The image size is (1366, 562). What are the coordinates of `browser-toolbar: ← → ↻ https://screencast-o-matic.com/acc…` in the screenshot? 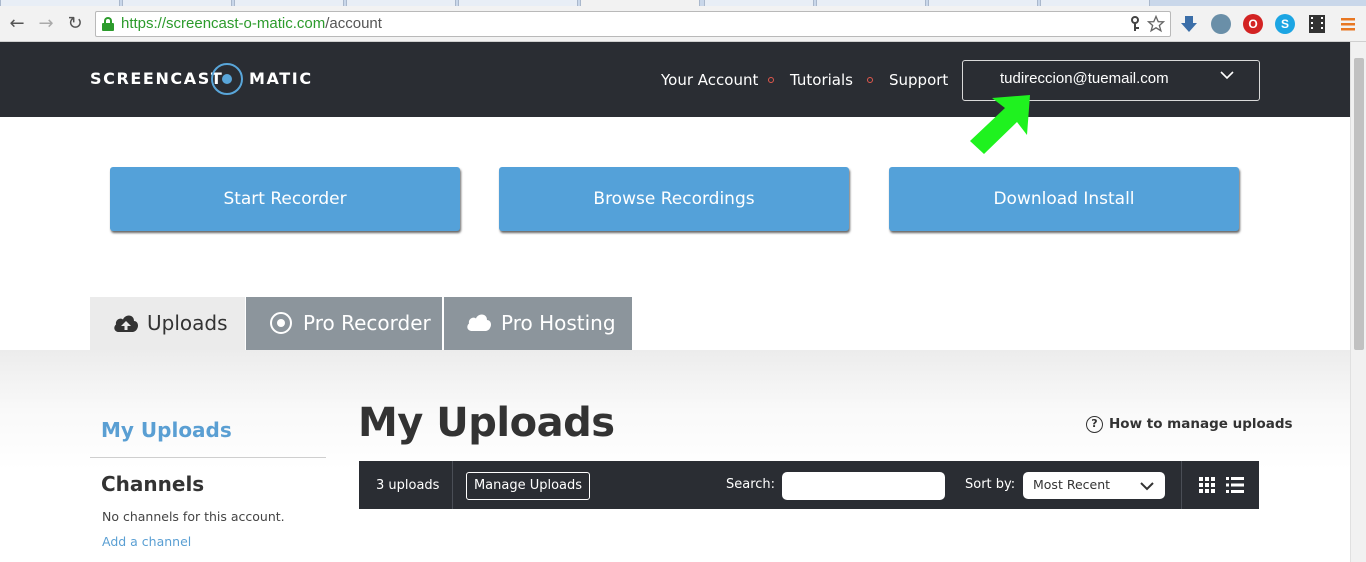 It's located at (683, 24).